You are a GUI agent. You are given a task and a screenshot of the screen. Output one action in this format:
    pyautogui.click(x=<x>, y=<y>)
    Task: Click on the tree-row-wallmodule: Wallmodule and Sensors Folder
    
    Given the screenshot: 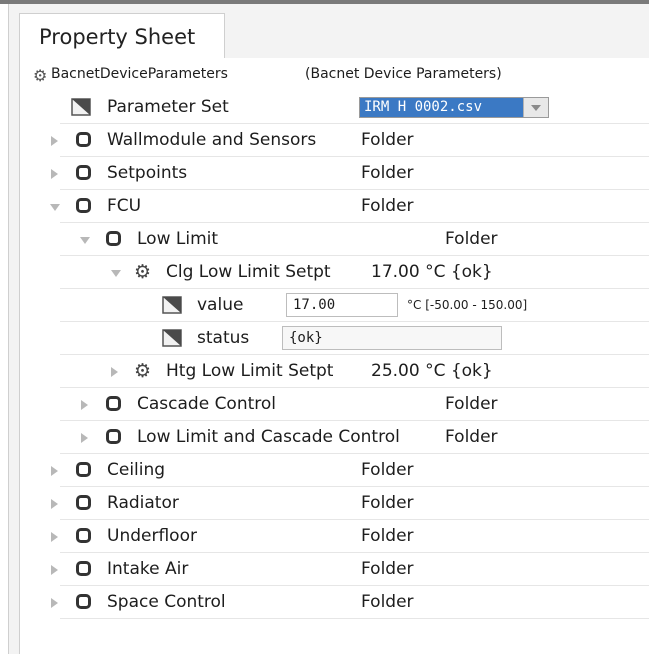 What is the action you would take?
    pyautogui.click(x=334, y=140)
    